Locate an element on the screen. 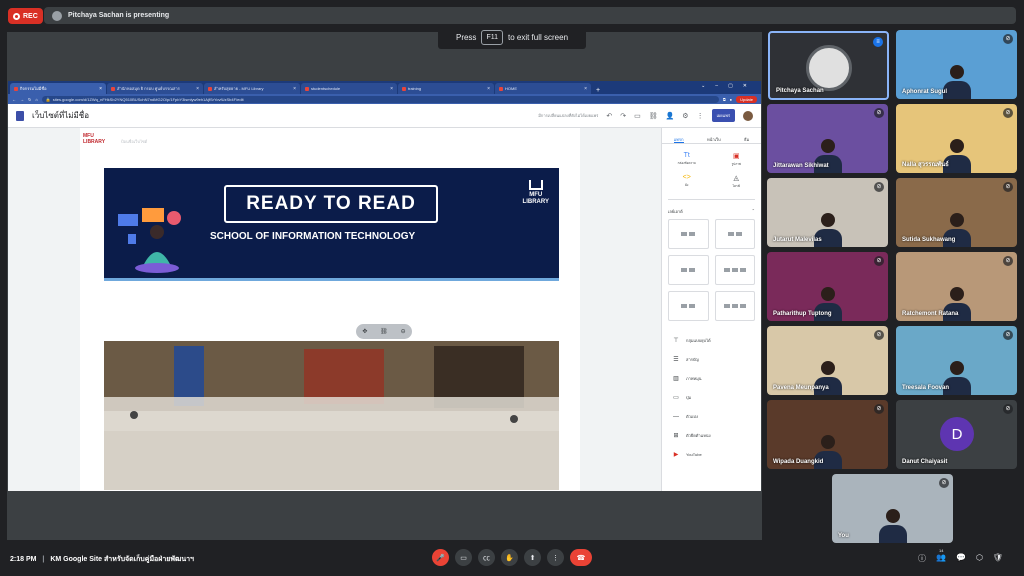 This screenshot has width=1024, height=576. participant-name: Pitchaya Sachan is located at coordinates (800, 91).